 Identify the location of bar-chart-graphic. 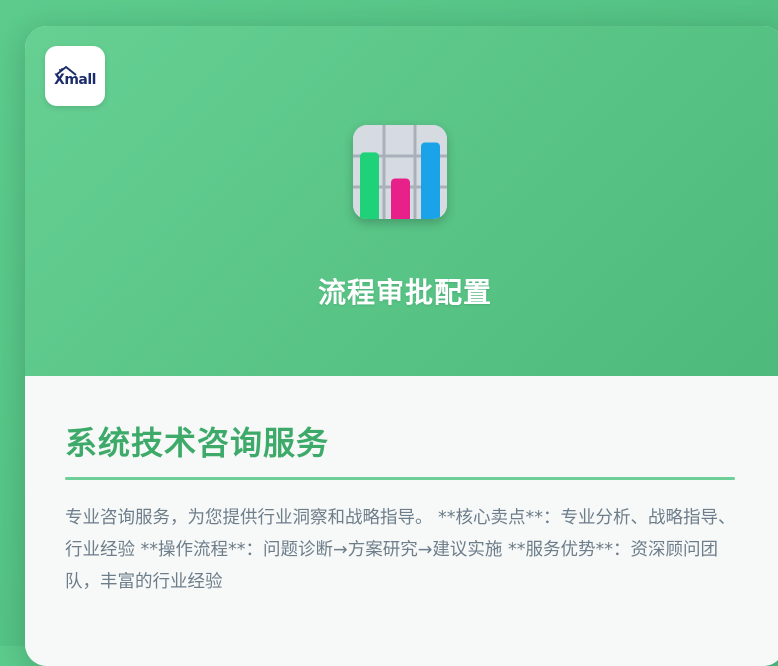
(400, 172).